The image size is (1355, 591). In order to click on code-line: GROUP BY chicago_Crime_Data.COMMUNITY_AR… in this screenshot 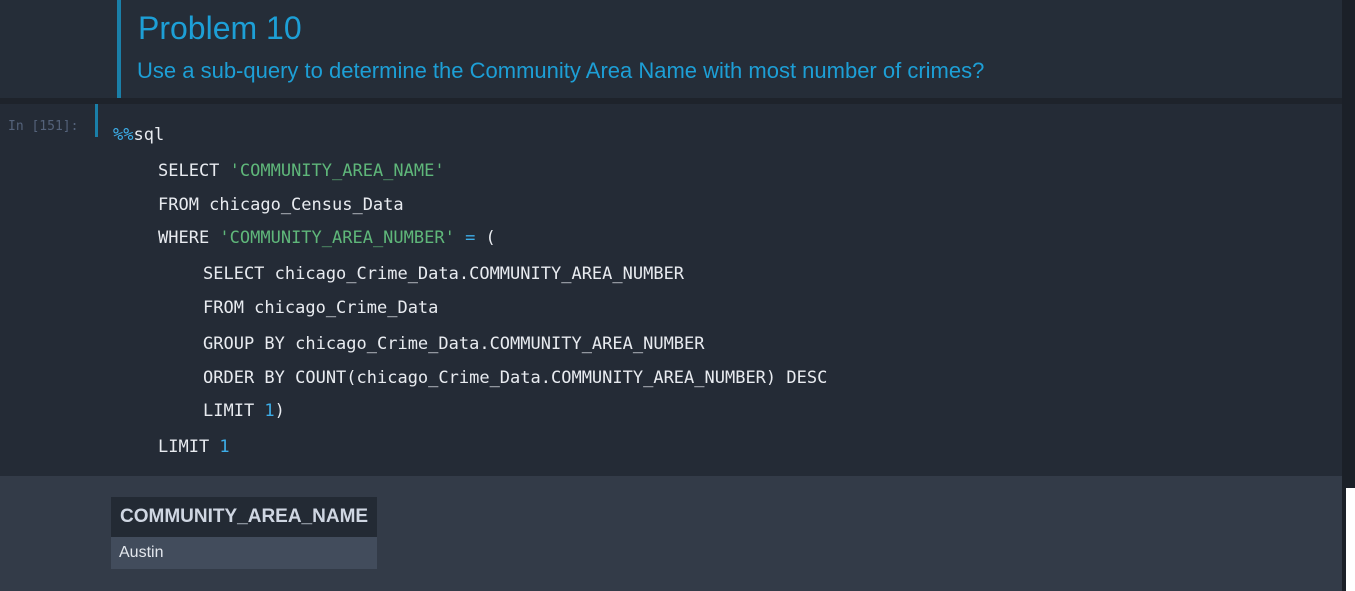, I will do `click(454, 344)`.